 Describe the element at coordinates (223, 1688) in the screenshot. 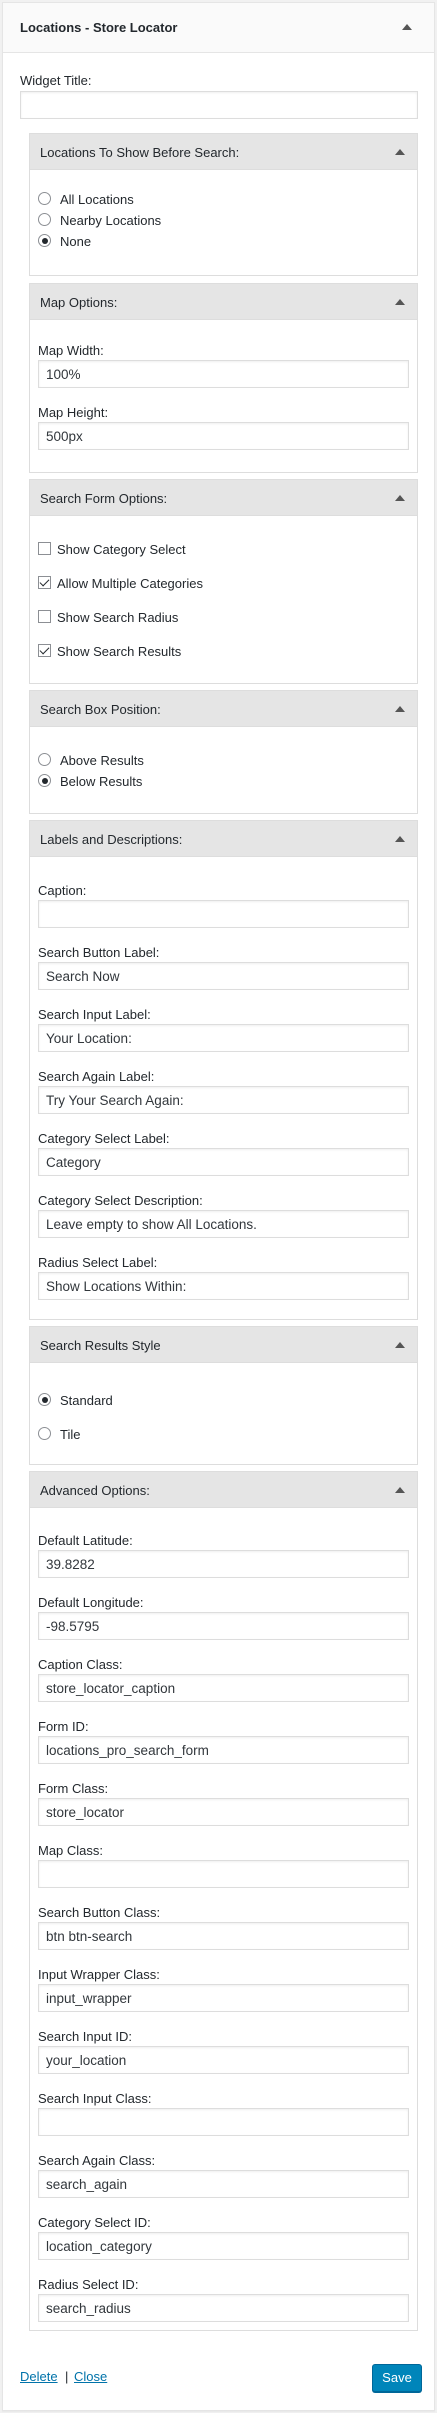

I see `caption-class-input` at that location.